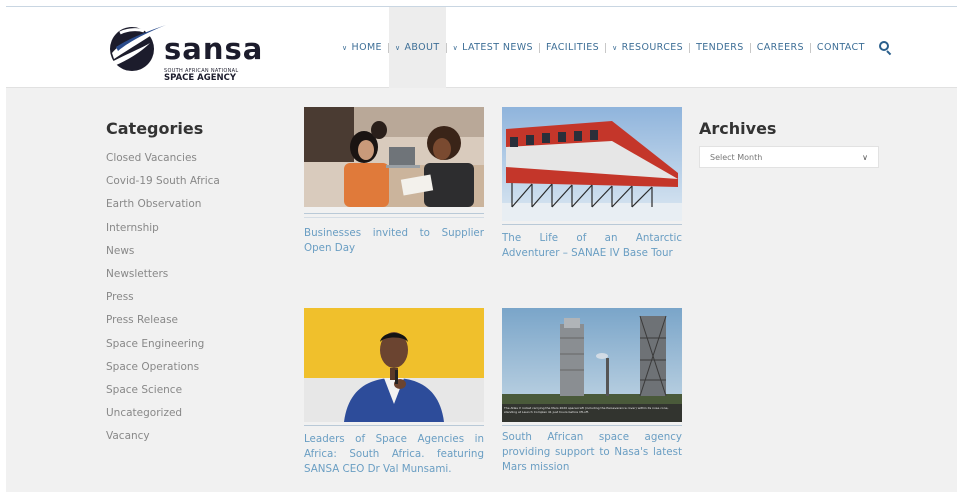 The image size is (957, 492). I want to click on business-meeting-image, so click(394, 157).